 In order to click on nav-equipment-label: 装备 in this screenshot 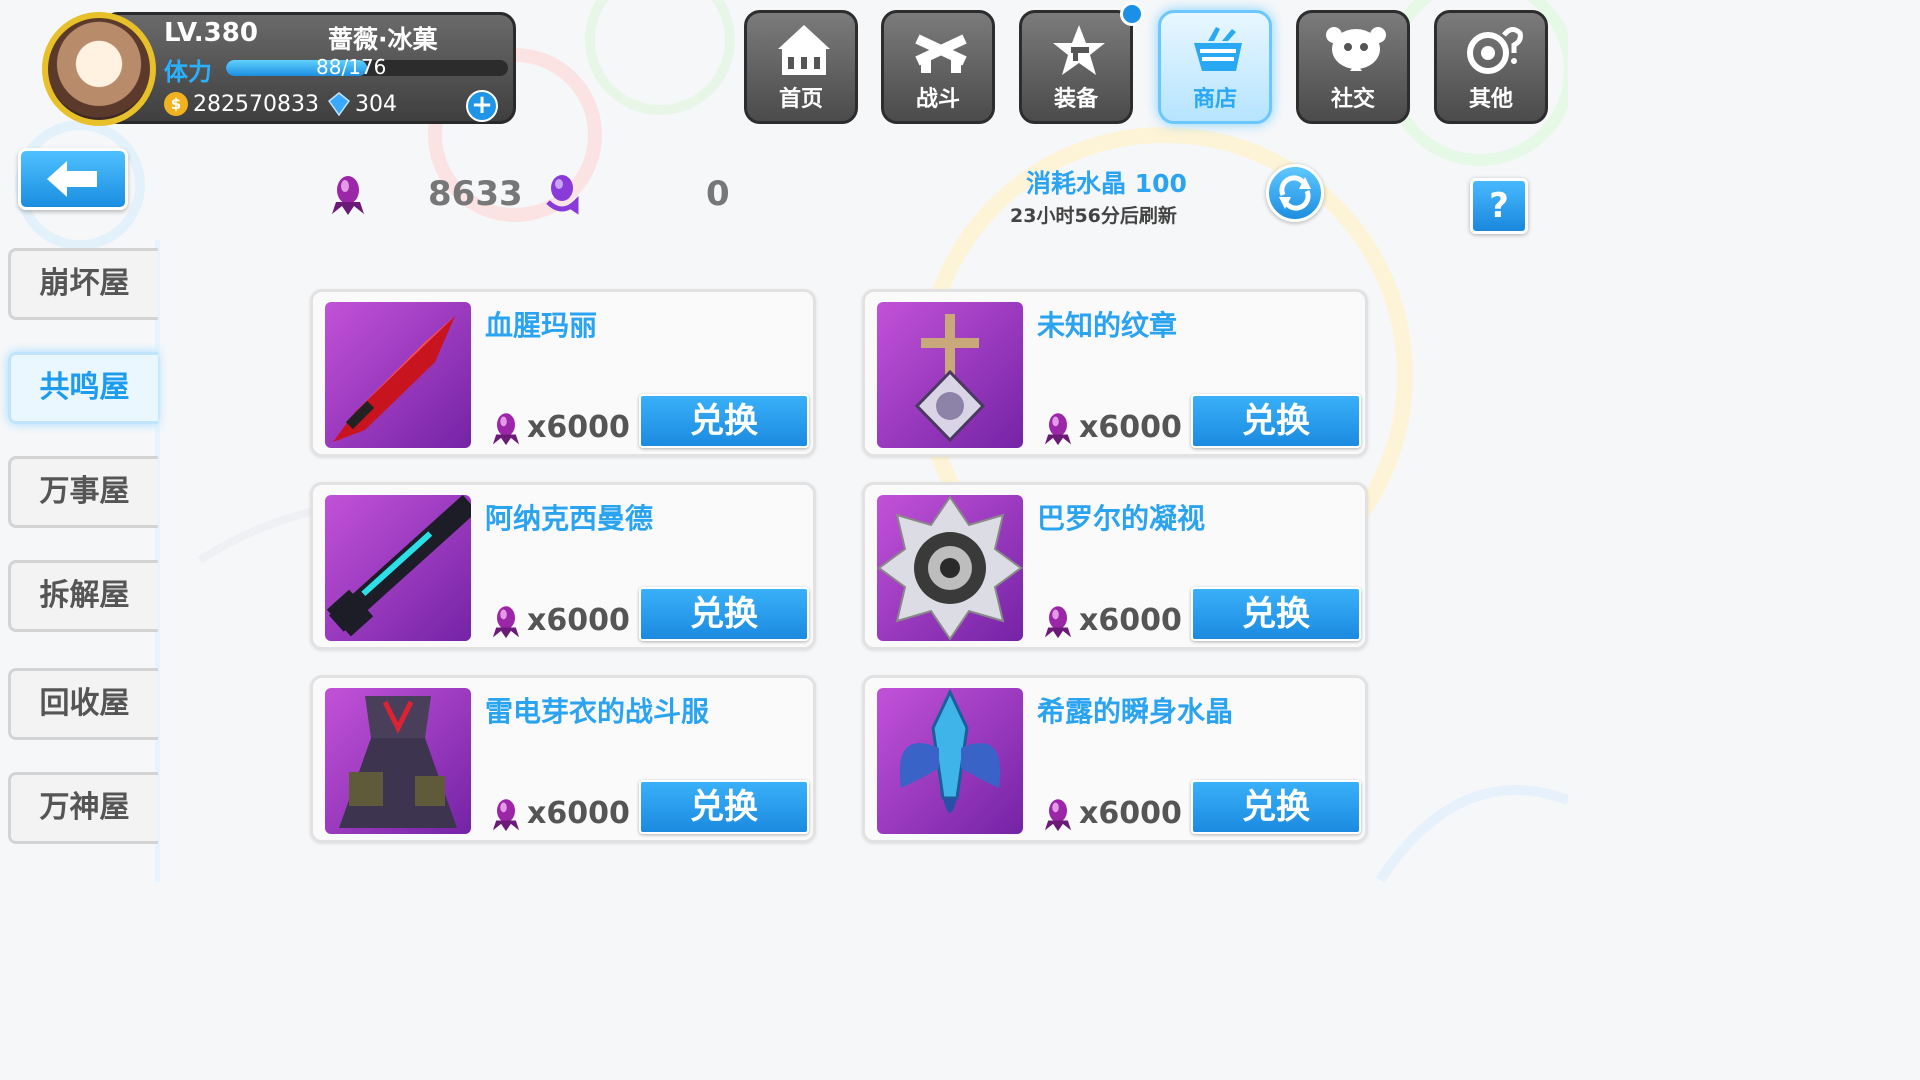, I will do `click(1075, 99)`.